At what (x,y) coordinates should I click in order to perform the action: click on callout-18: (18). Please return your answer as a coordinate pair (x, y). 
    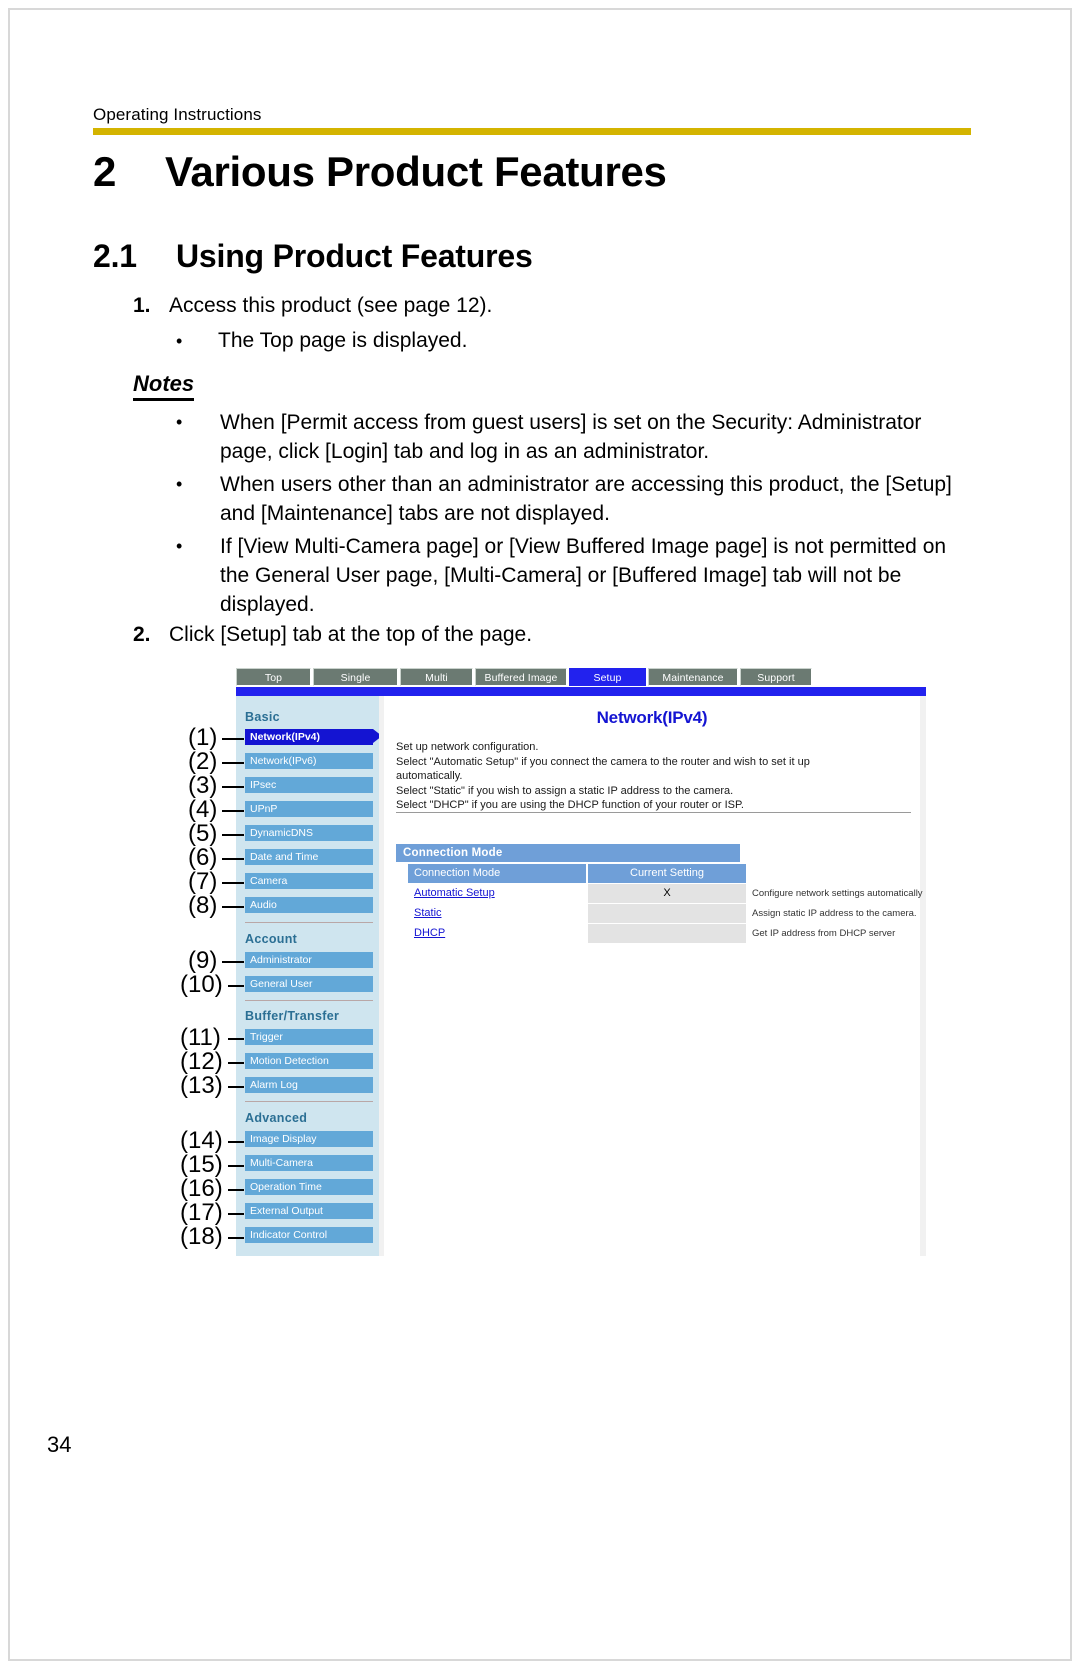
    Looking at the image, I should click on (201, 1236).